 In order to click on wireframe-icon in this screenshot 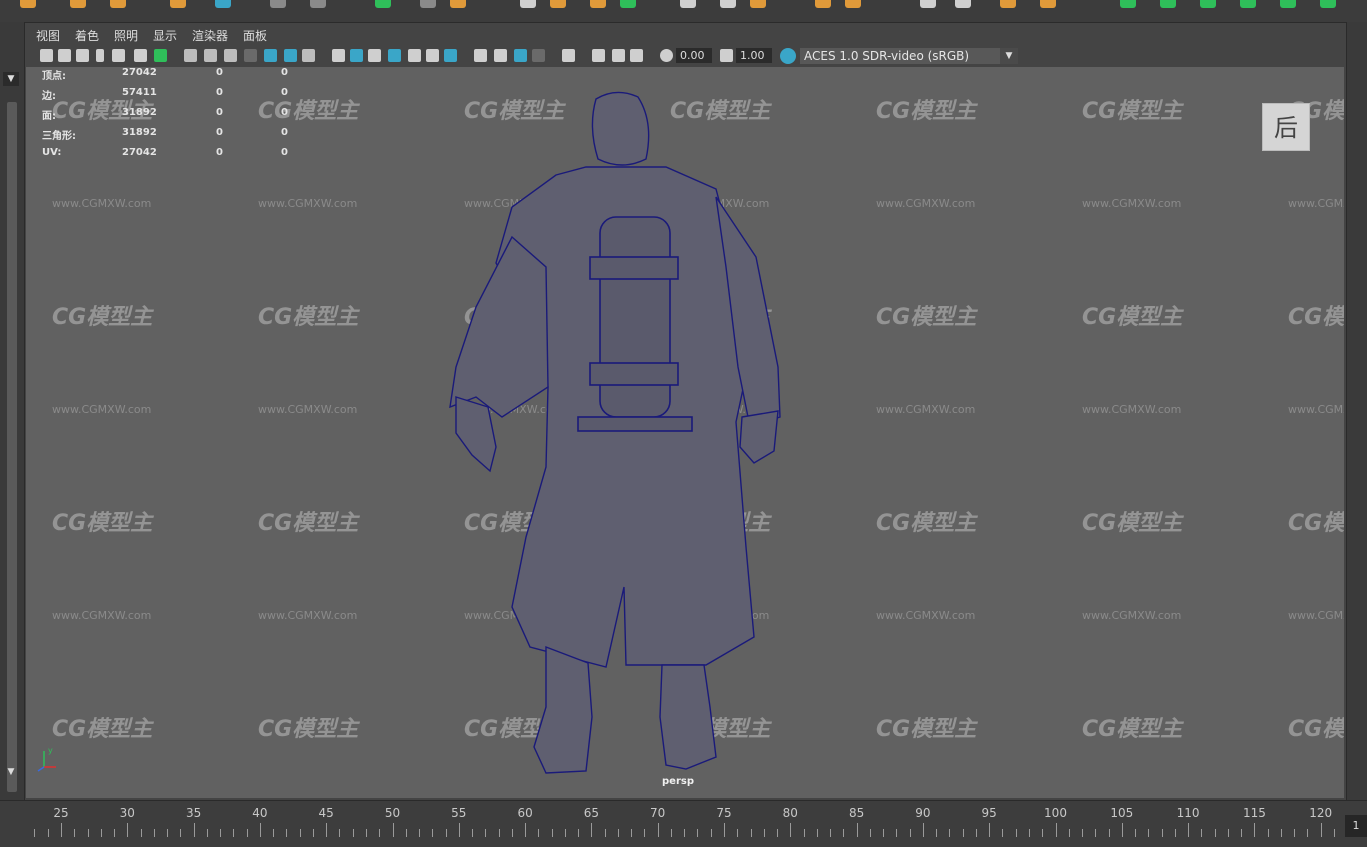, I will do `click(338, 55)`.